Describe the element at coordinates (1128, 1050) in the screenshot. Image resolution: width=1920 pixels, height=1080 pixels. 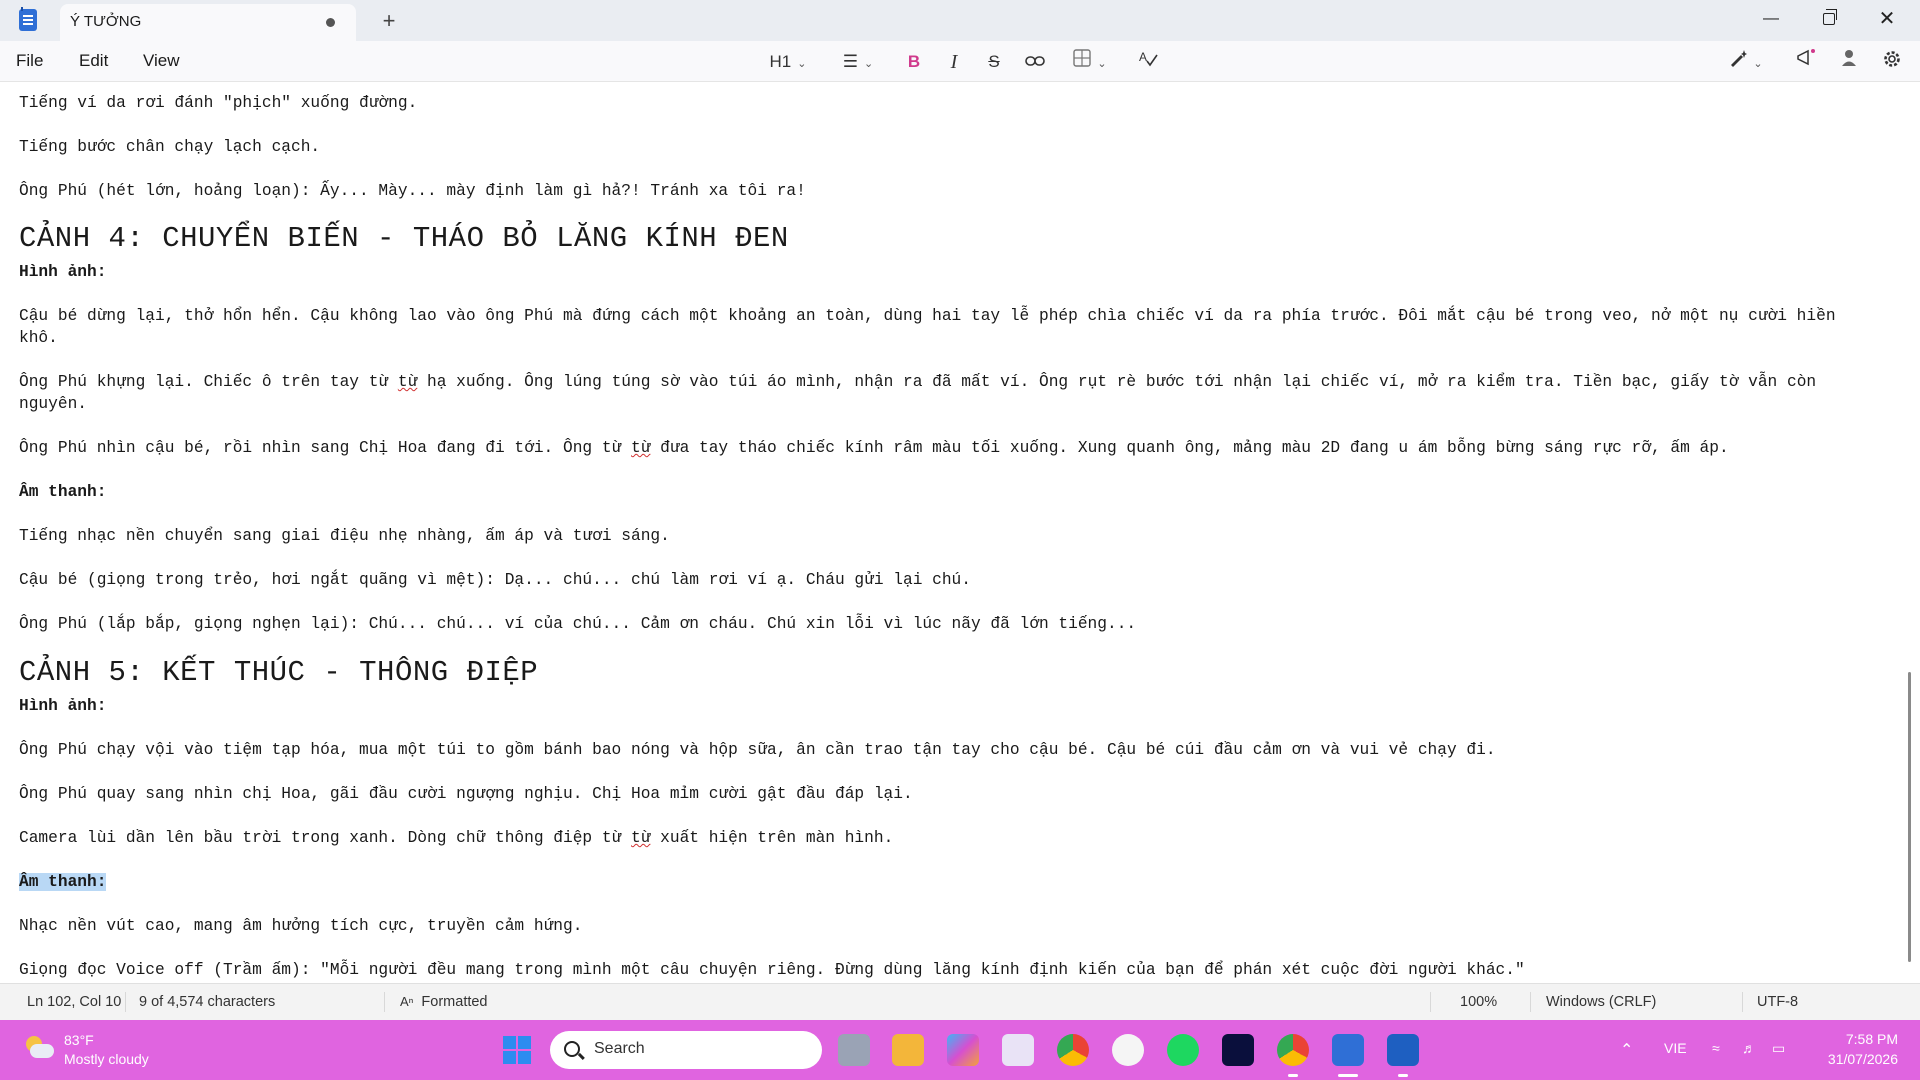
I see `yandex-browser-icon` at that location.